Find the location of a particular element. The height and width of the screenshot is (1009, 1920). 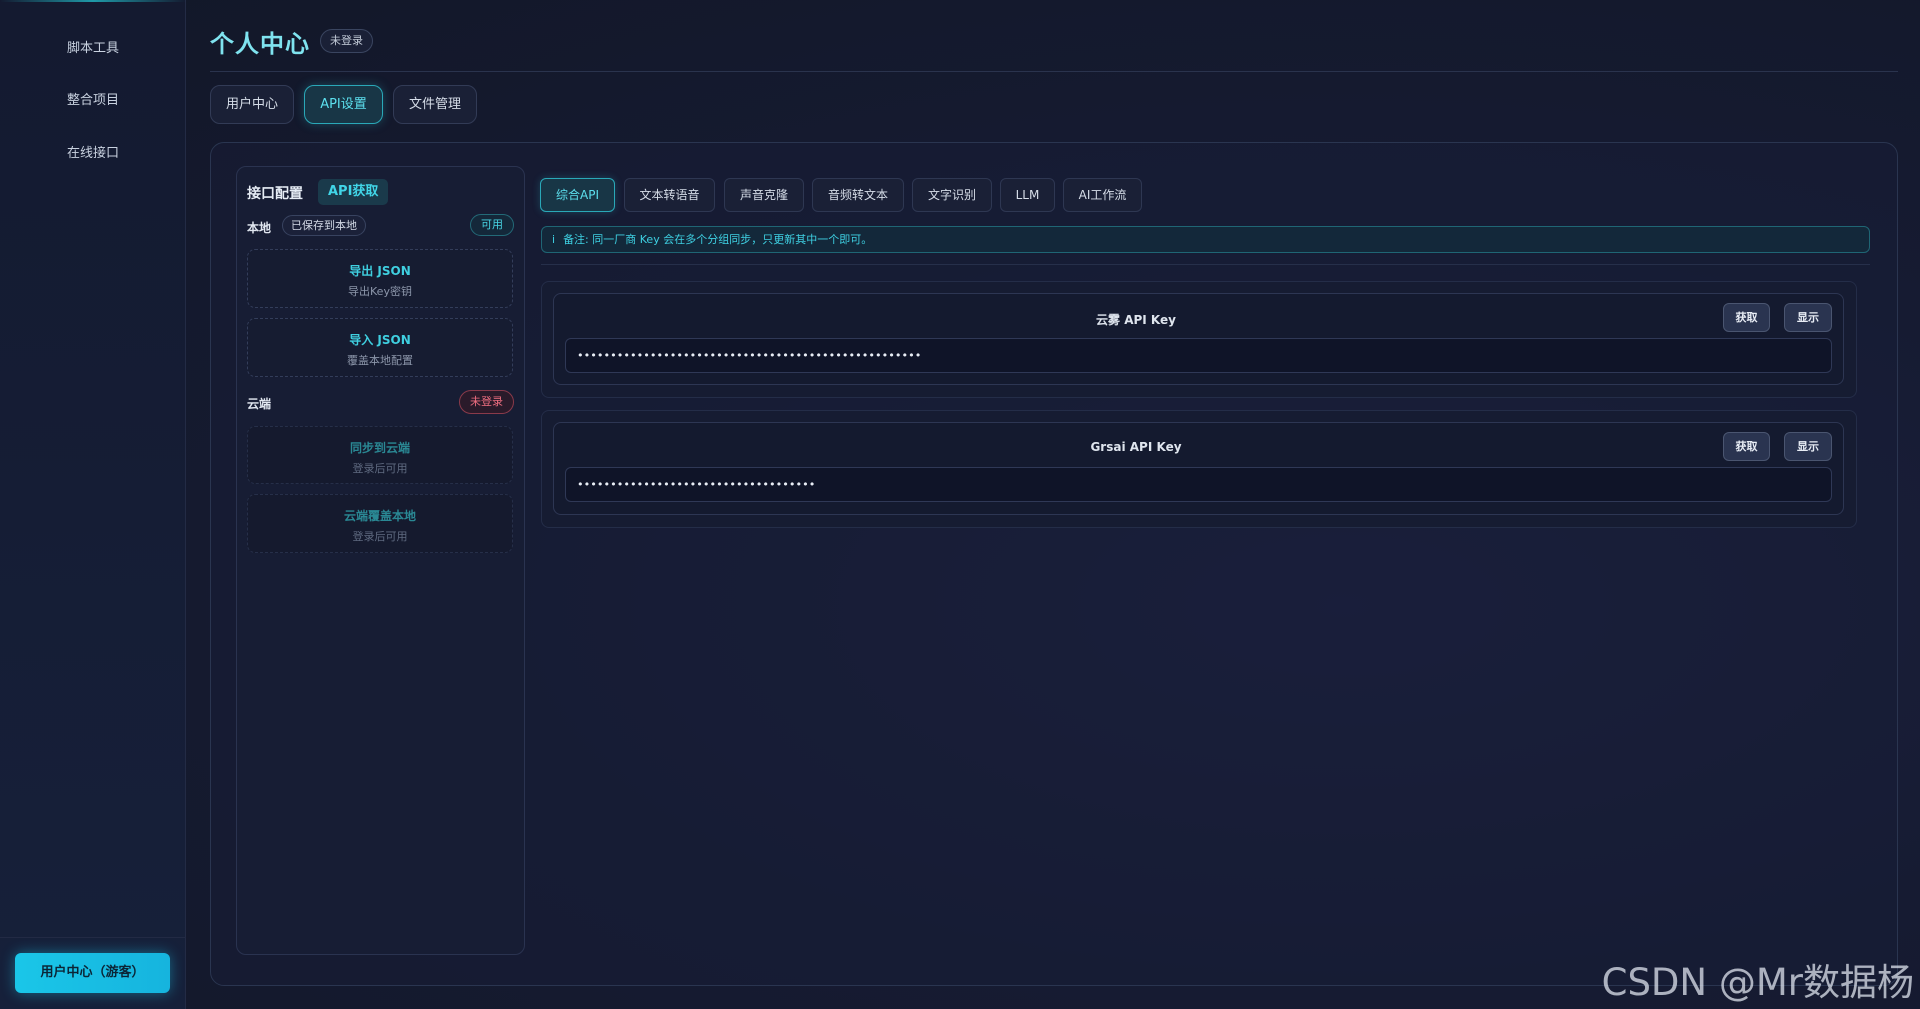

sidebar: 脚本工具 整合项目 在线接口 用户中心（游客） is located at coordinates (93, 504).